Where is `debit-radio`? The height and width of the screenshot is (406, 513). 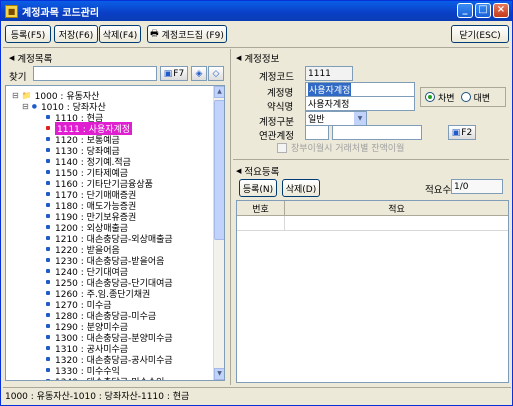
debit-radio is located at coordinates (430, 97).